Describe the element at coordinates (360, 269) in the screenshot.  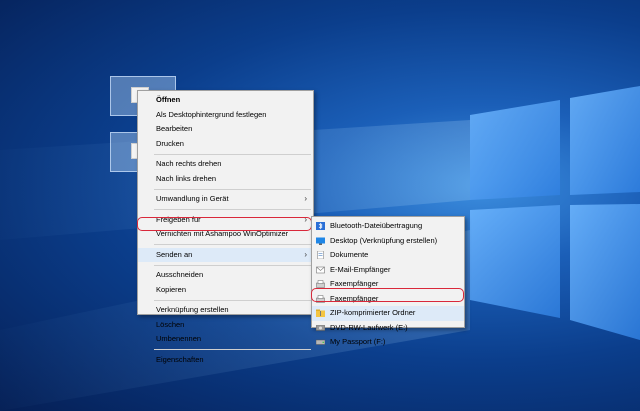
I see `submenu-item-label: E-Mail-Empfänger` at that location.